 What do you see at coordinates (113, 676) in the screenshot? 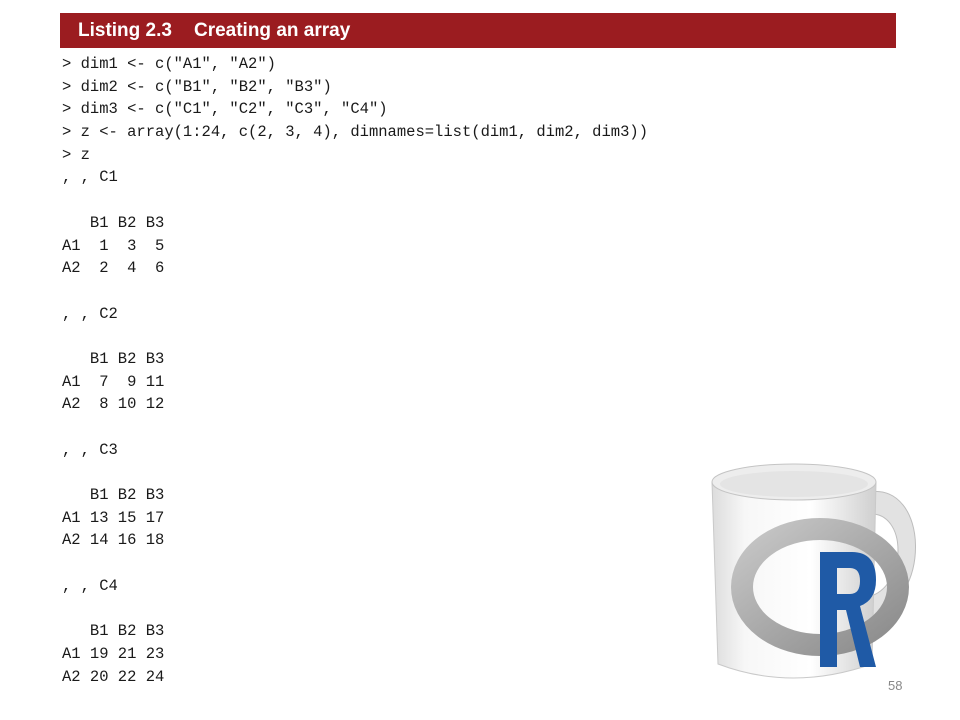
I see `code-line: A2 20 22 24` at bounding box center [113, 676].